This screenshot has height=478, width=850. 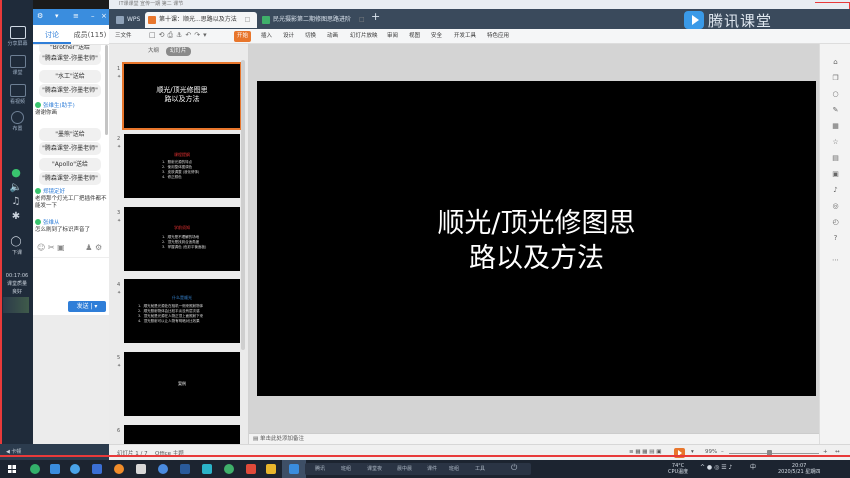 I want to click on app-qq-icon, so click(x=163, y=469).